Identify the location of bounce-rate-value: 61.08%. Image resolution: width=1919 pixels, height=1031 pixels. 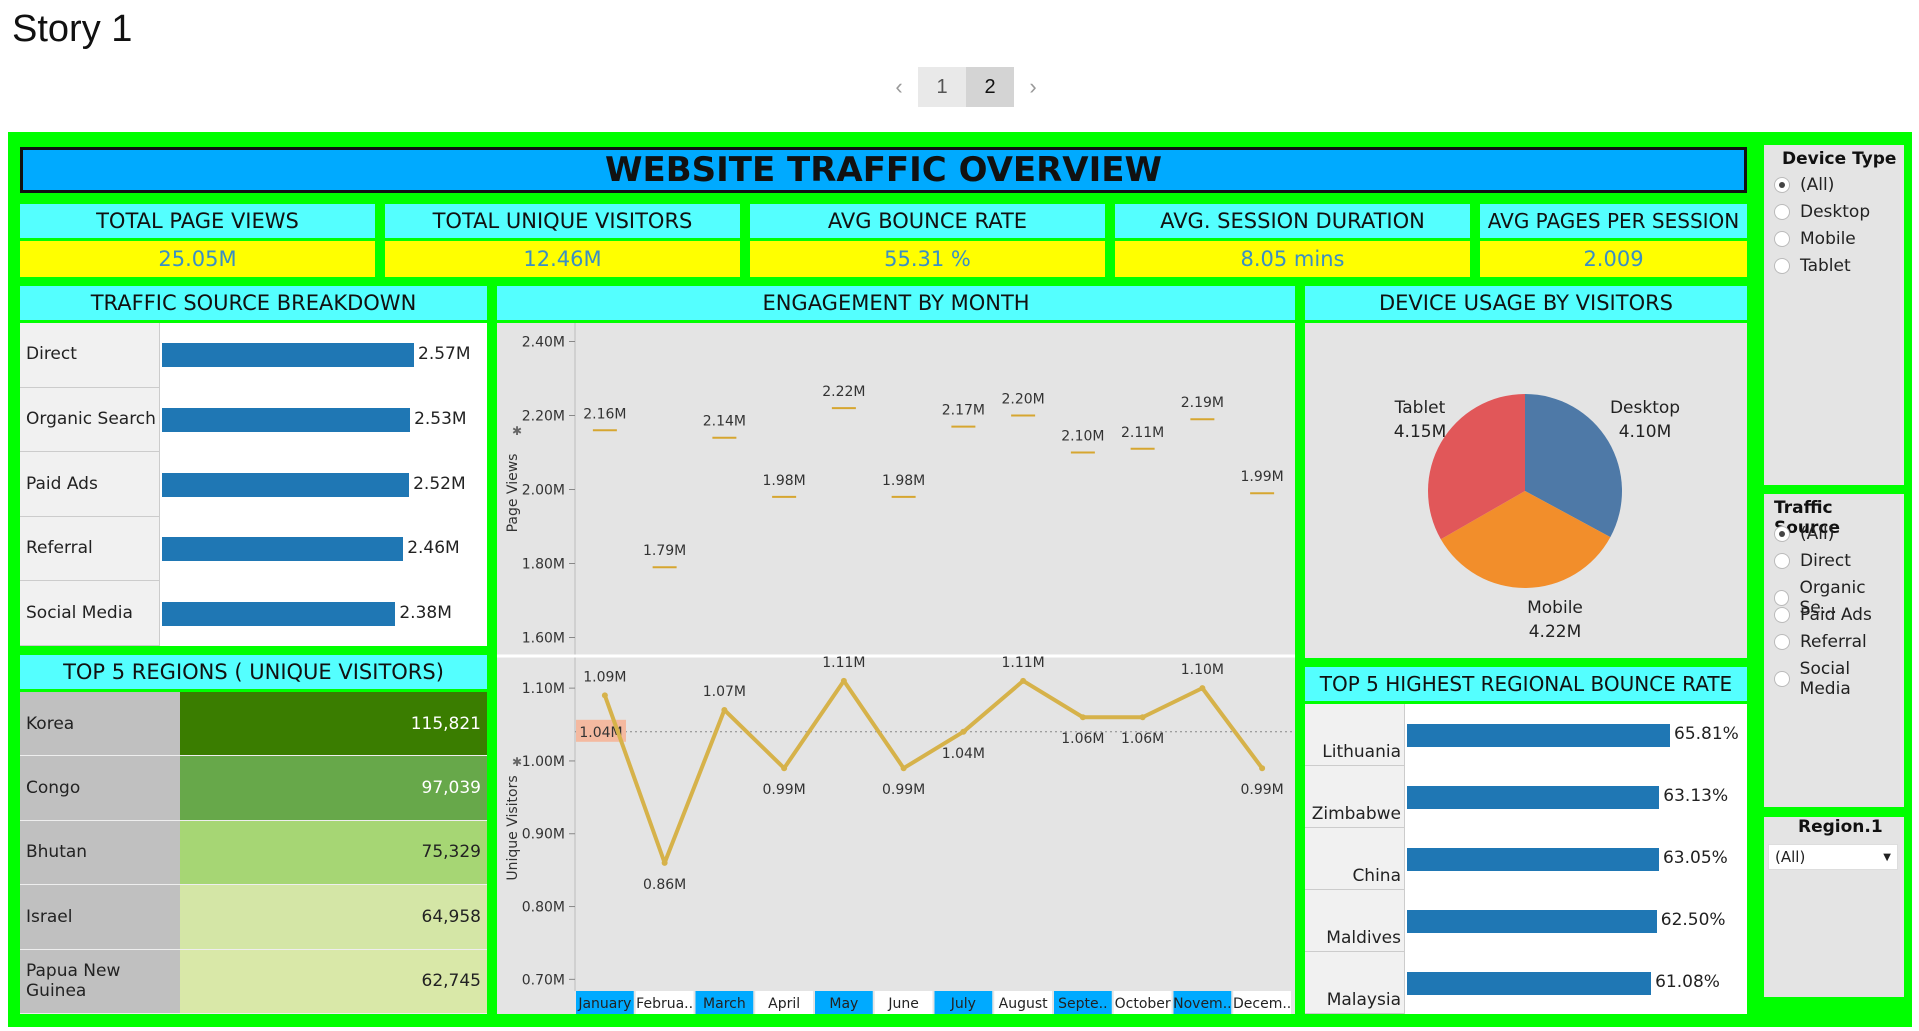
(1687, 982).